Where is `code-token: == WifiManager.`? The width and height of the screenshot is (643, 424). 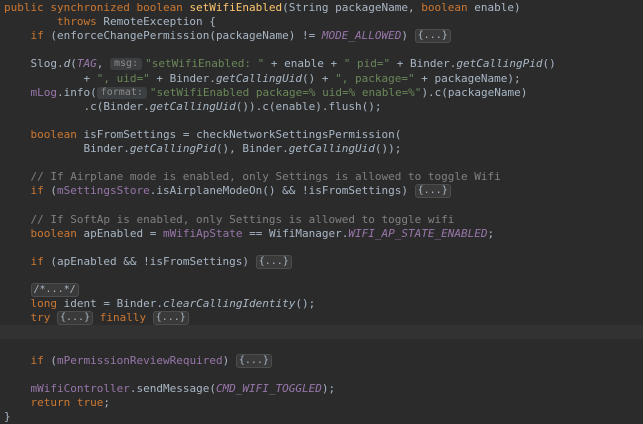
code-token: == WifiManager. is located at coordinates (295, 233).